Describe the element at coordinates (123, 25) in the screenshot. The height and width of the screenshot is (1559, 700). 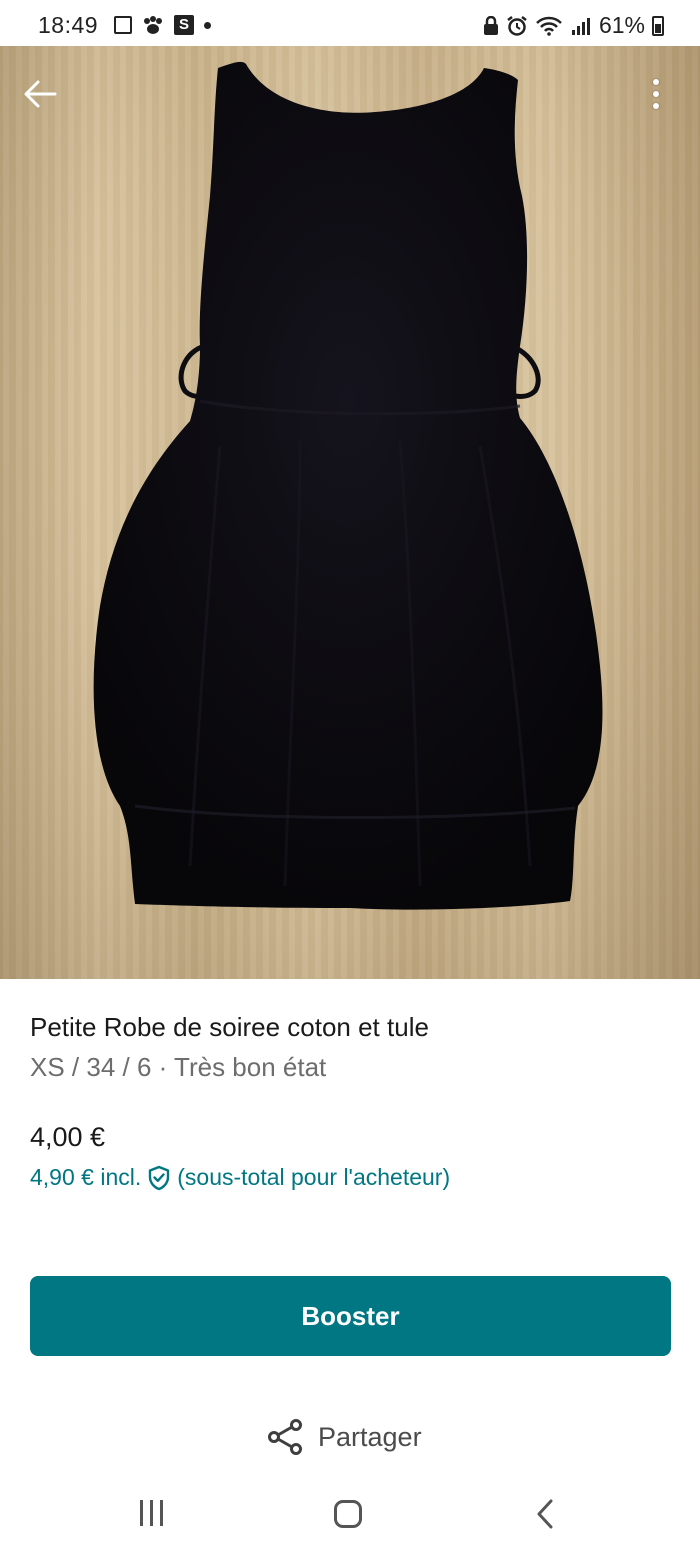
I see `gallery-notification-icon` at that location.